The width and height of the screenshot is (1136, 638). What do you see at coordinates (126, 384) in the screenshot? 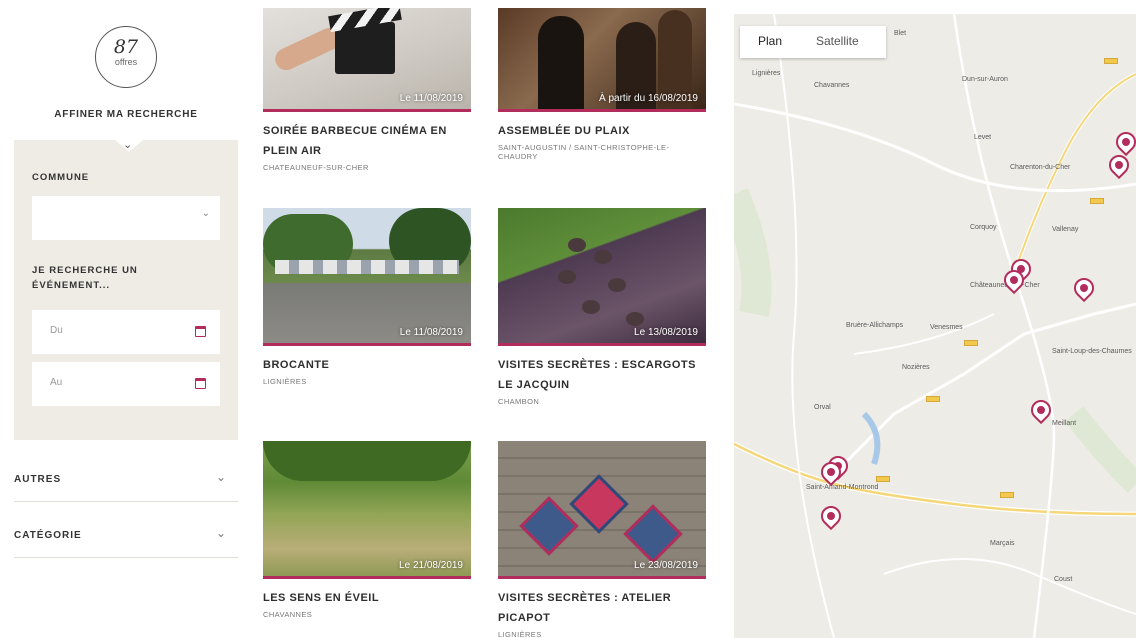
I see `date-to-input: Au` at bounding box center [126, 384].